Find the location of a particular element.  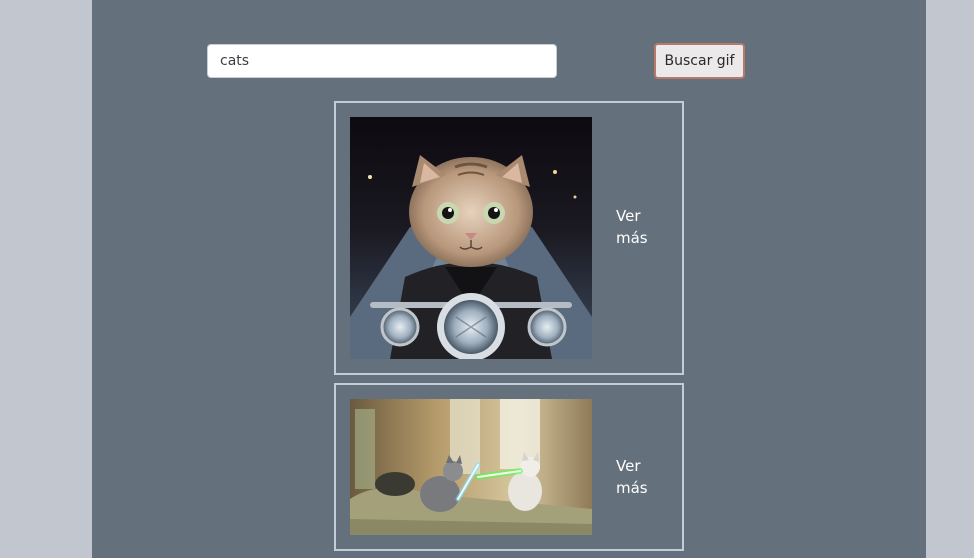

gif-image-cat-motorcycle is located at coordinates (471, 238).